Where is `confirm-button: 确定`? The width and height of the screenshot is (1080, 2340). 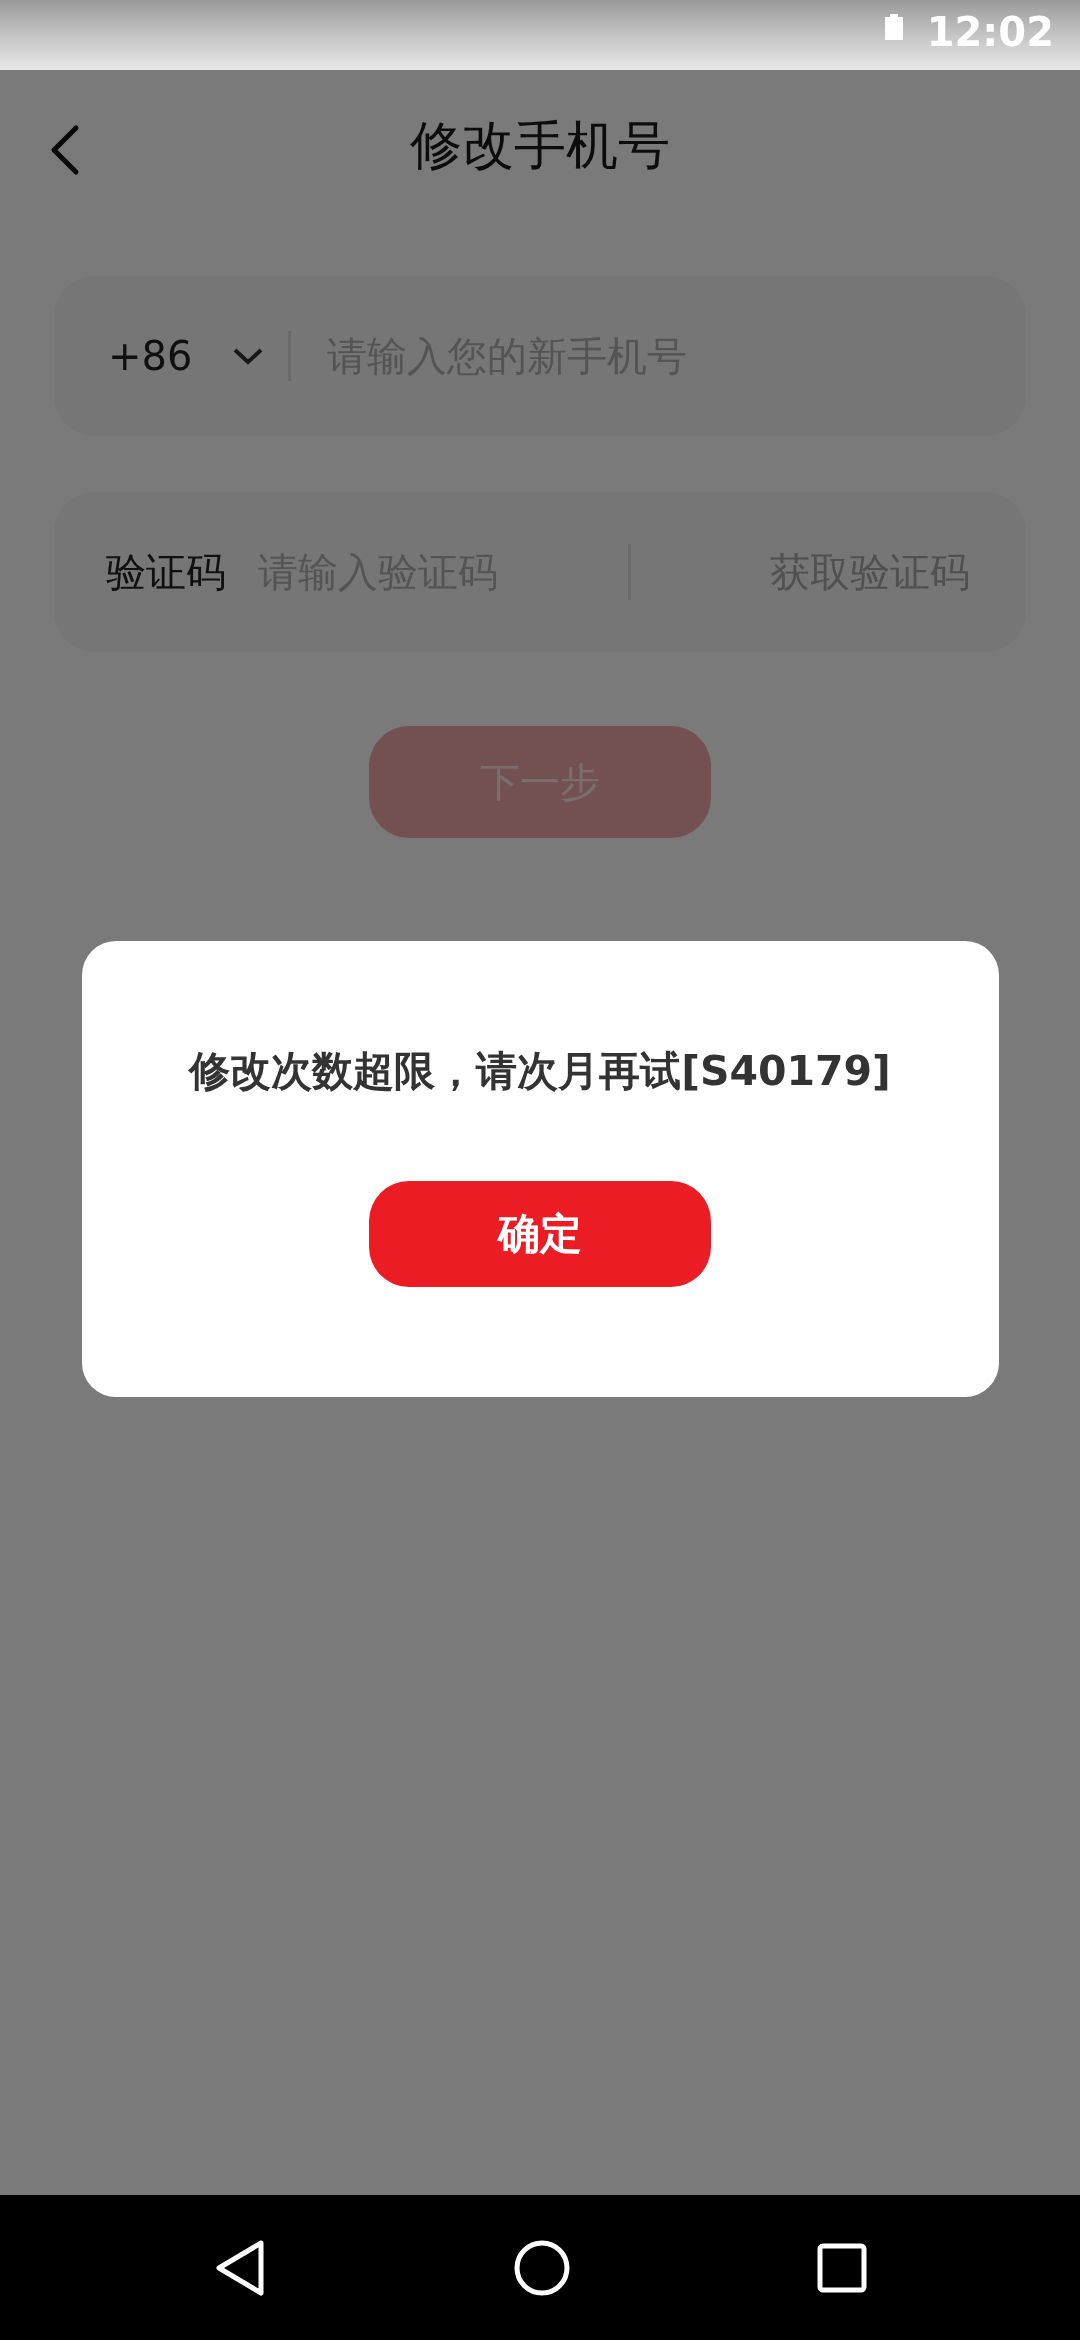 confirm-button: 确定 is located at coordinates (540, 1233).